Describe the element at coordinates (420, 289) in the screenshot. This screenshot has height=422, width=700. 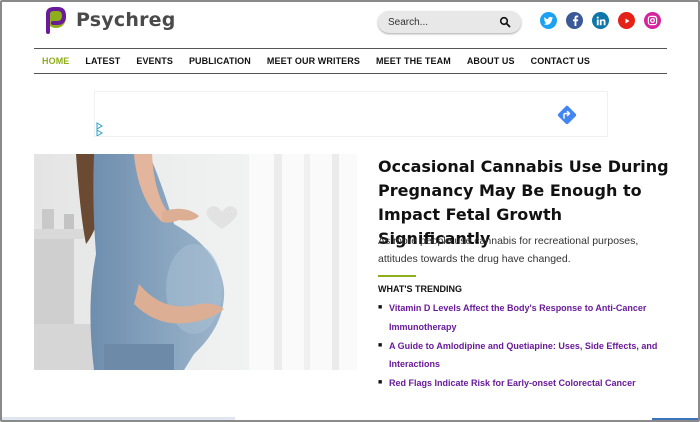
I see `trending-heading: WHAT'S TRENDING` at that location.